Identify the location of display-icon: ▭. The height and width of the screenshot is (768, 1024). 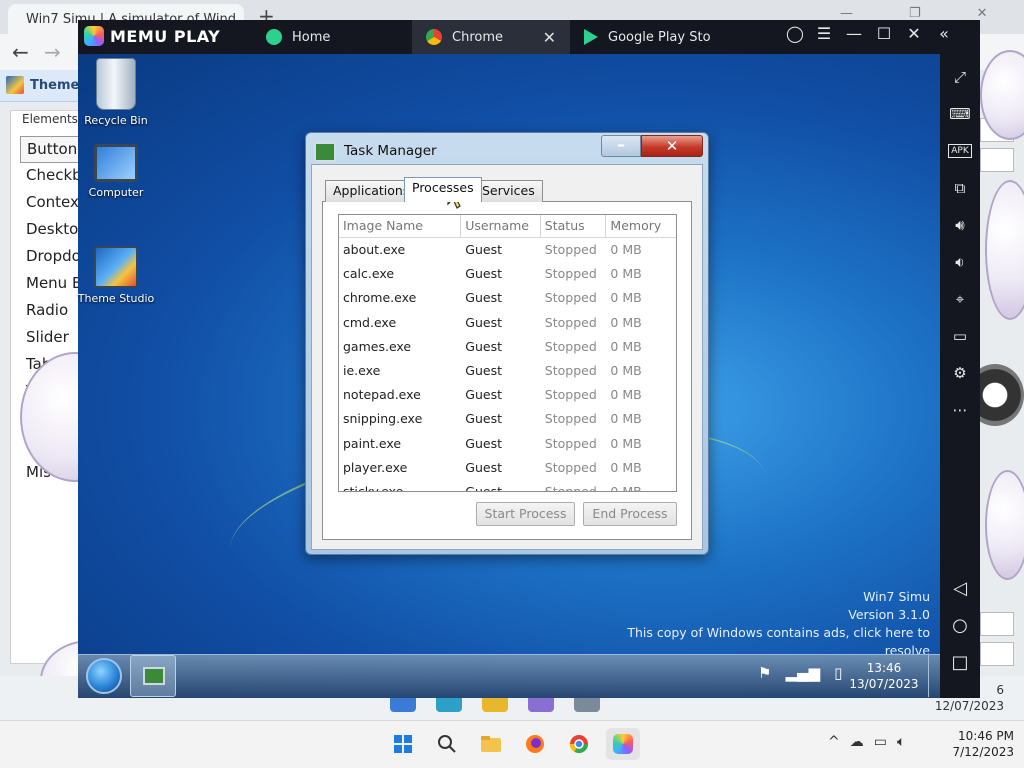
(880, 742).